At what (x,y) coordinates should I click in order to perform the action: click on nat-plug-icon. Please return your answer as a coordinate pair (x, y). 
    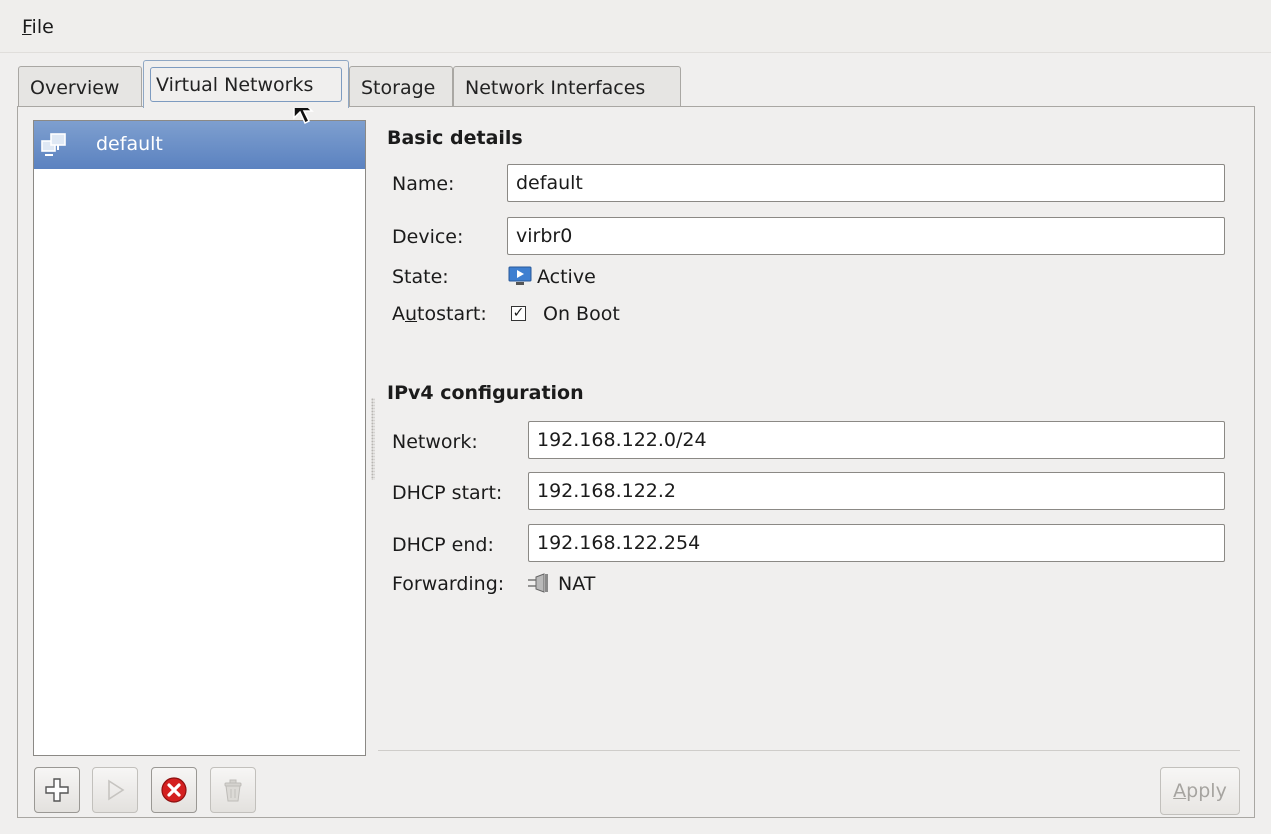
    Looking at the image, I should click on (538, 583).